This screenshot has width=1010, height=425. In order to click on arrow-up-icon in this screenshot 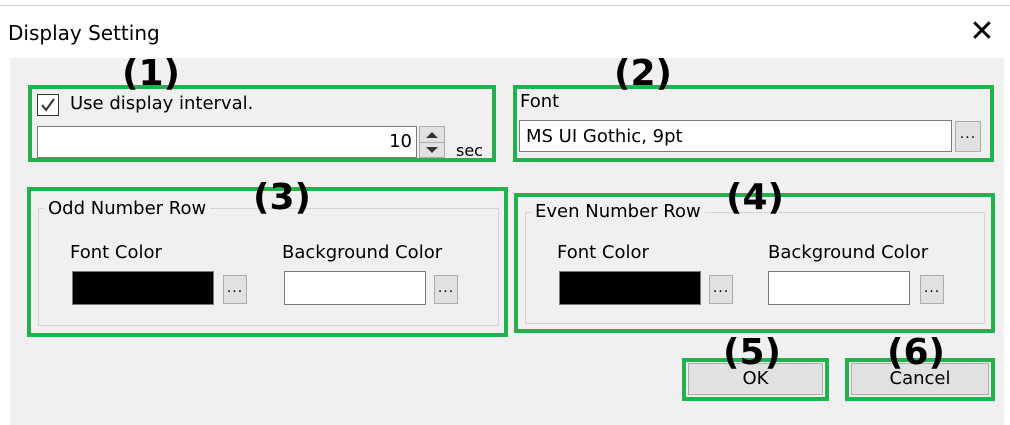, I will do `click(432, 135)`.